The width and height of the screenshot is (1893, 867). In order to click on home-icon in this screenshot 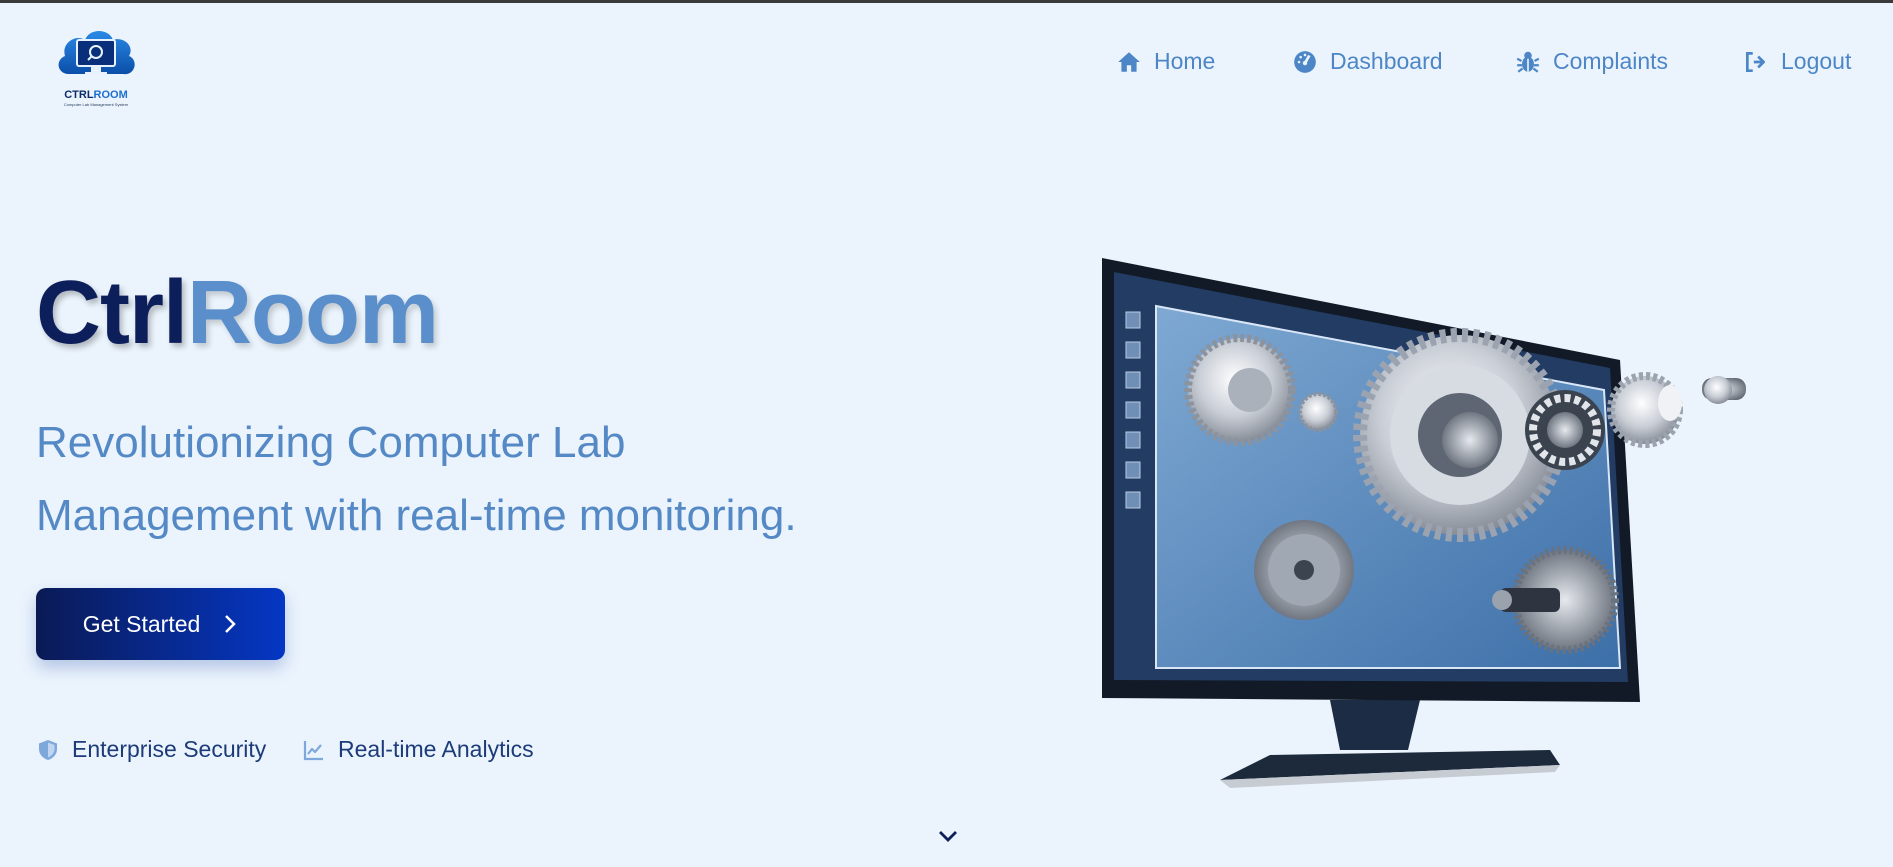, I will do `click(1129, 61)`.